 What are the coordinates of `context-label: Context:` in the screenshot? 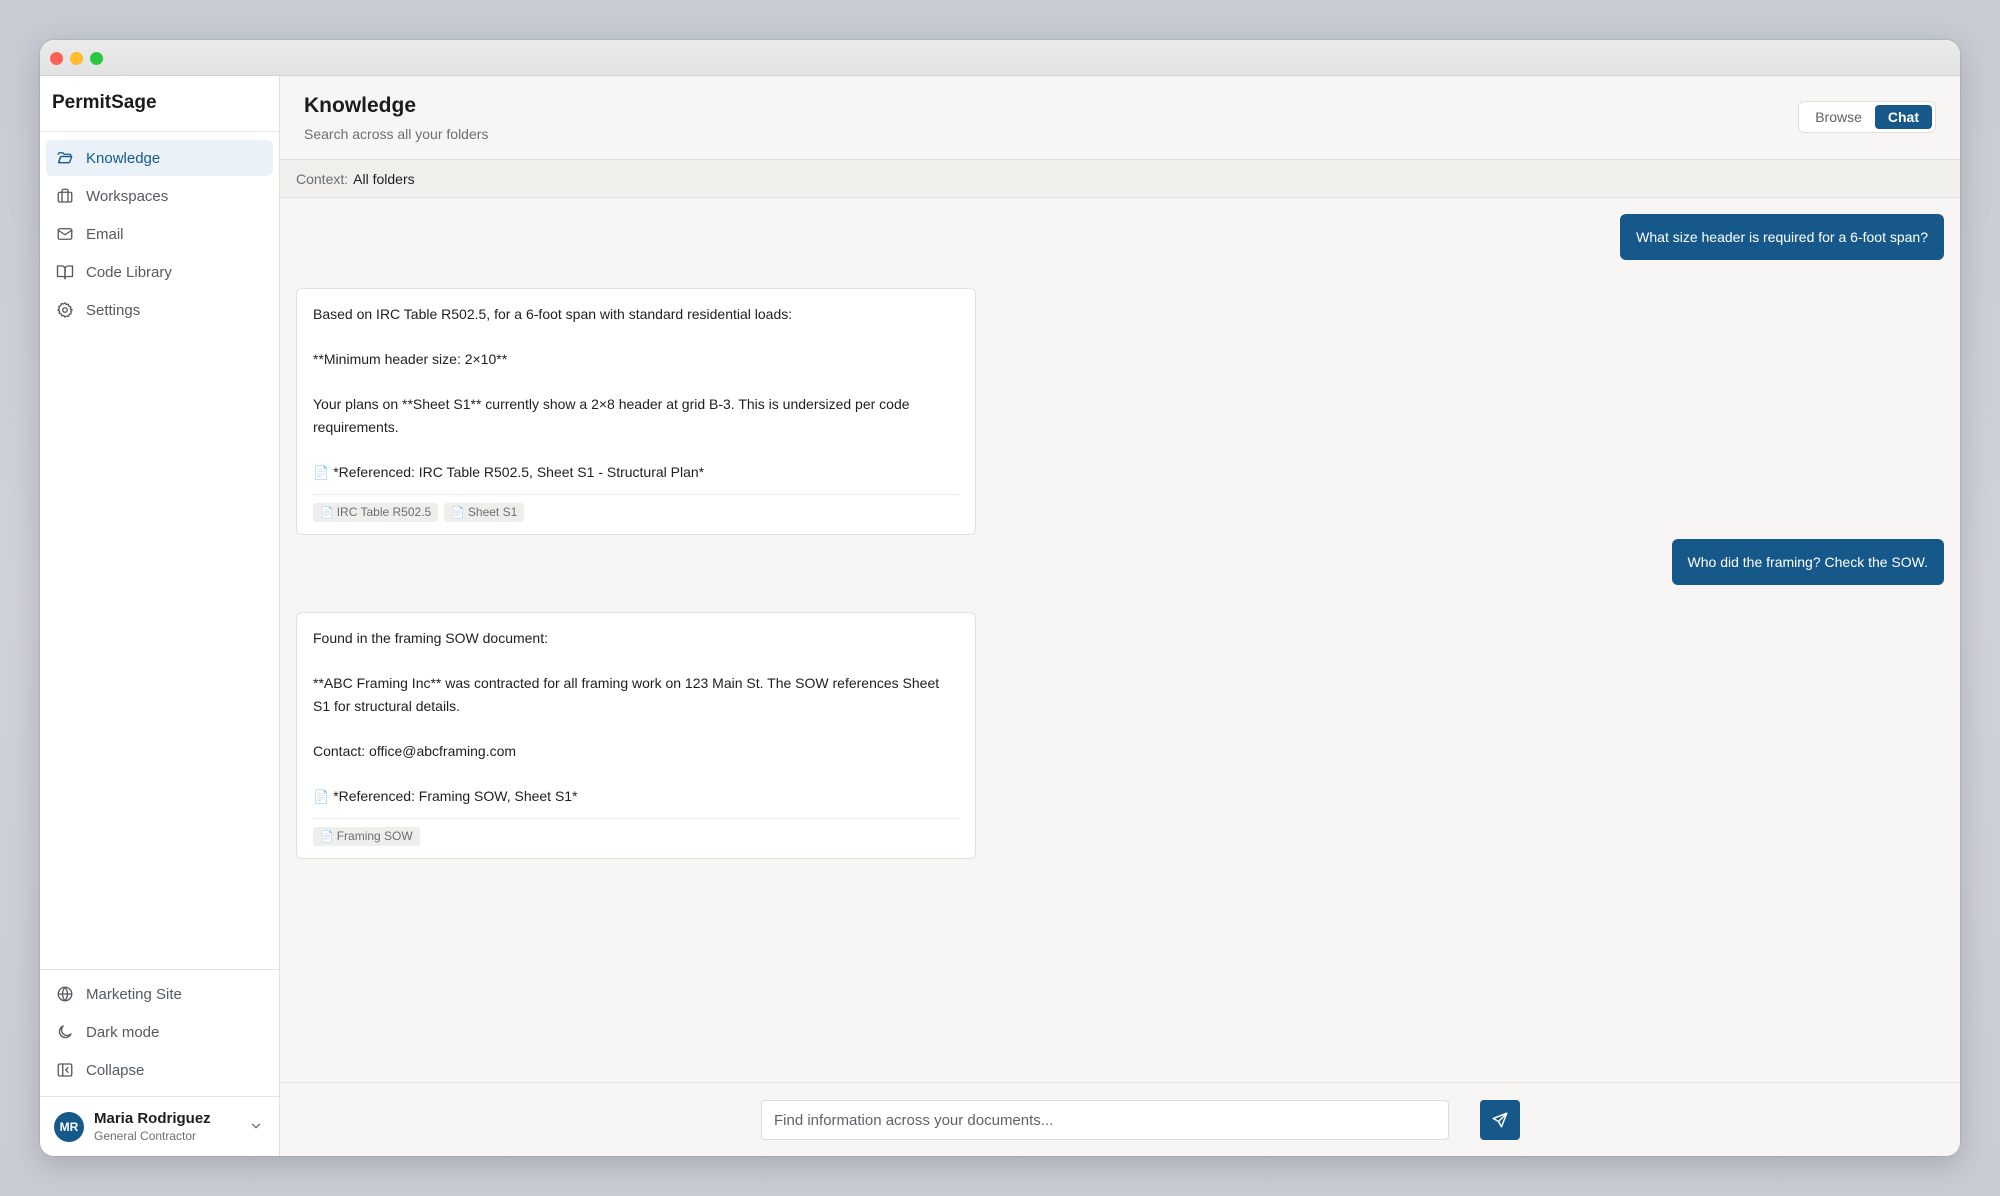 It's located at (322, 178).